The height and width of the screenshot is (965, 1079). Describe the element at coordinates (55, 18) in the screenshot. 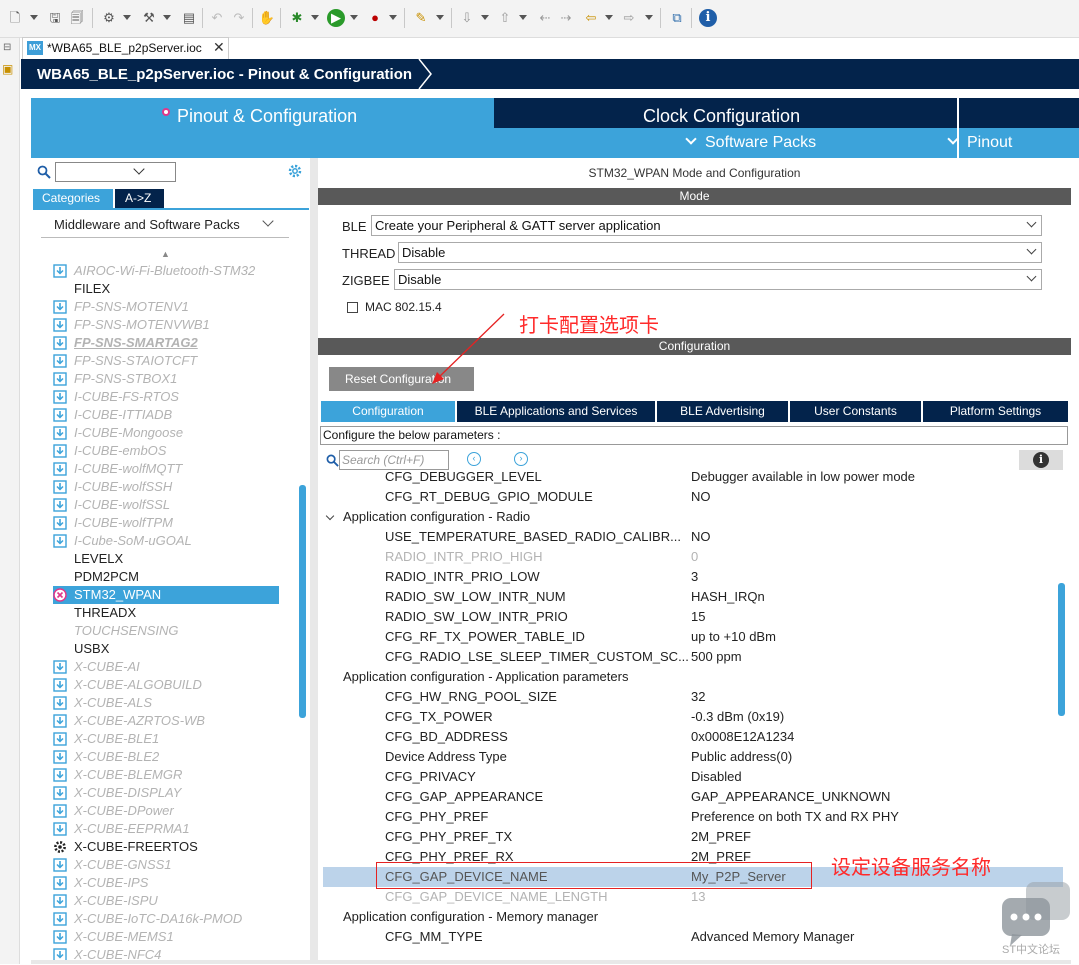

I see `save-icon: 🖫` at that location.